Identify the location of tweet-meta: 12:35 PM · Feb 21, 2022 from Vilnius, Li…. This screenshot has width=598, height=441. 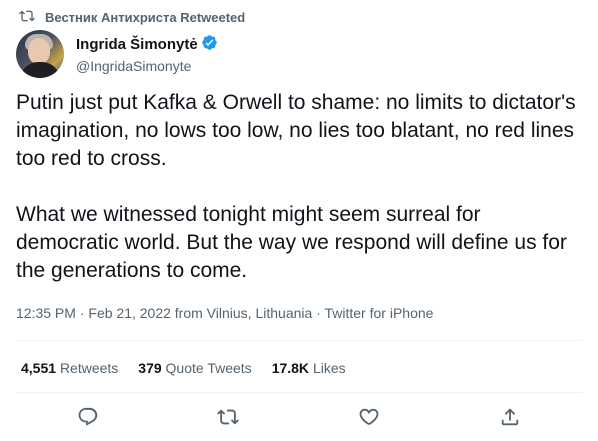
(224, 313).